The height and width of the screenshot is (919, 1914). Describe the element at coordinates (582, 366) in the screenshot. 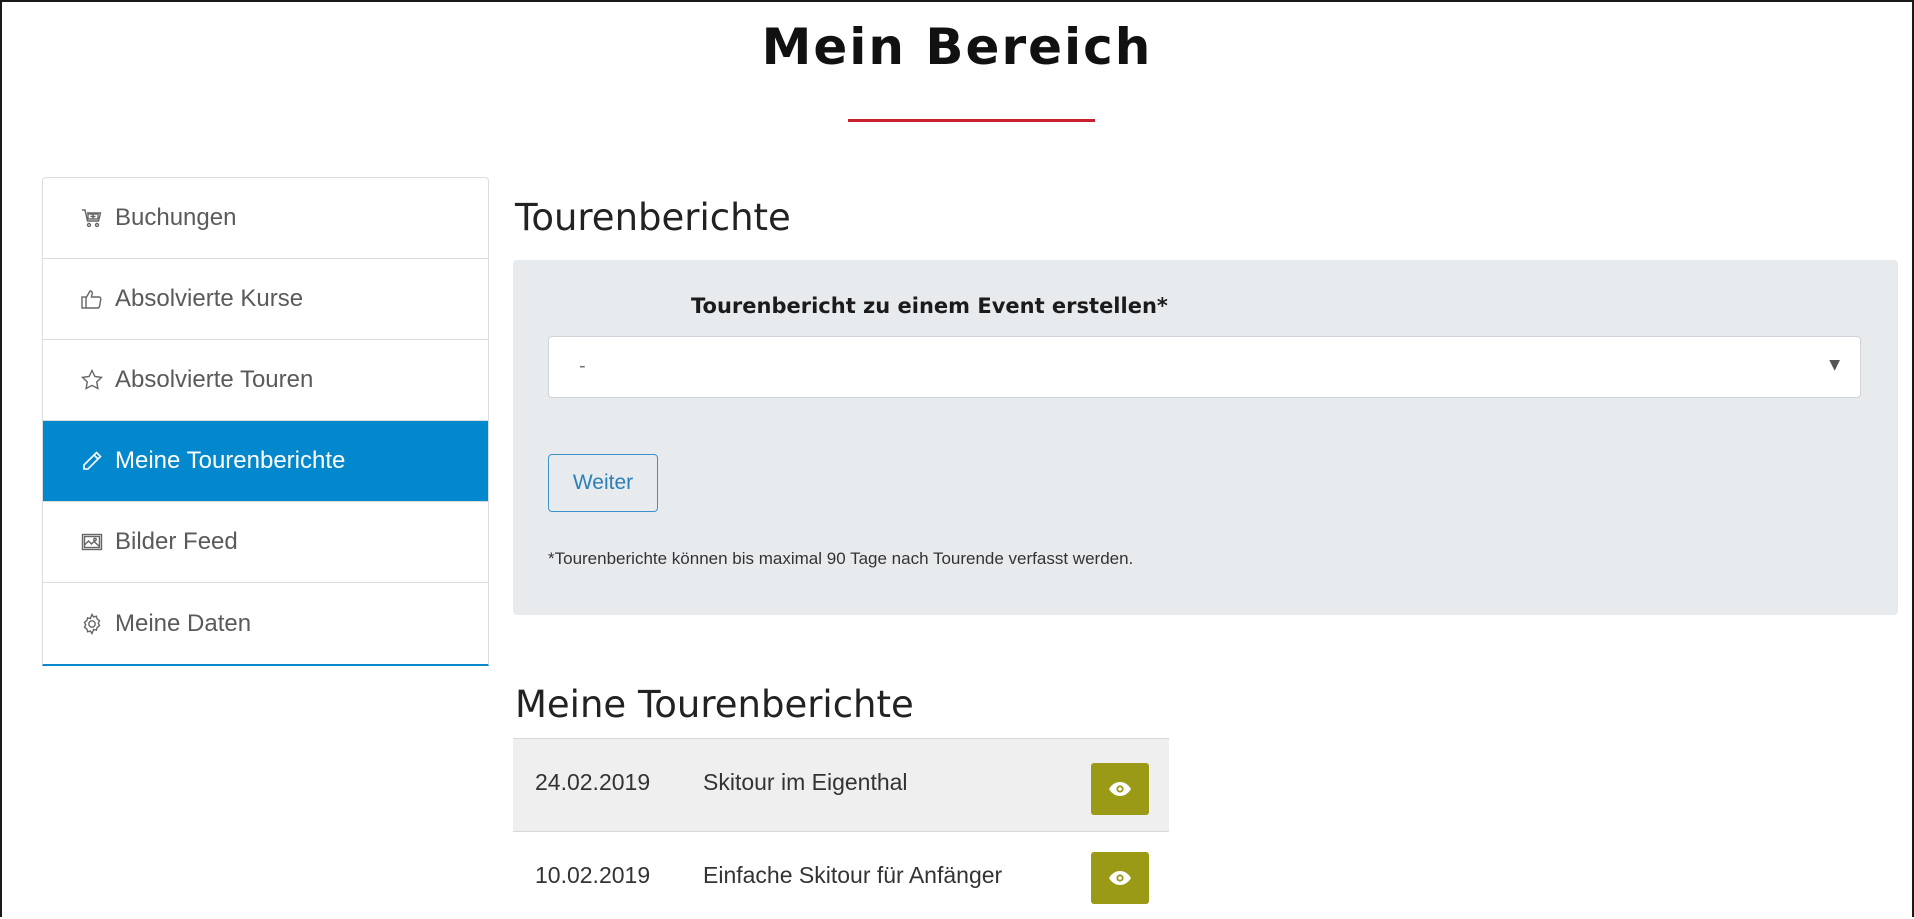

I see `event-select-value: -` at that location.